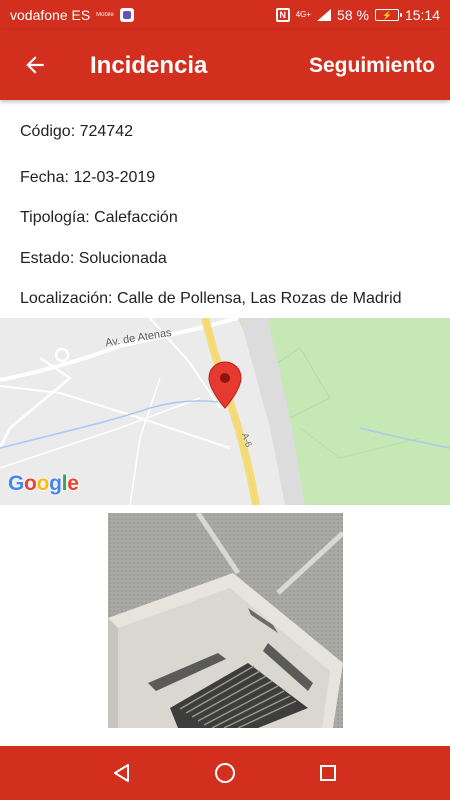 This screenshot has width=450, height=800. What do you see at coordinates (126, 15) in the screenshot?
I see `app-notification-icon` at bounding box center [126, 15].